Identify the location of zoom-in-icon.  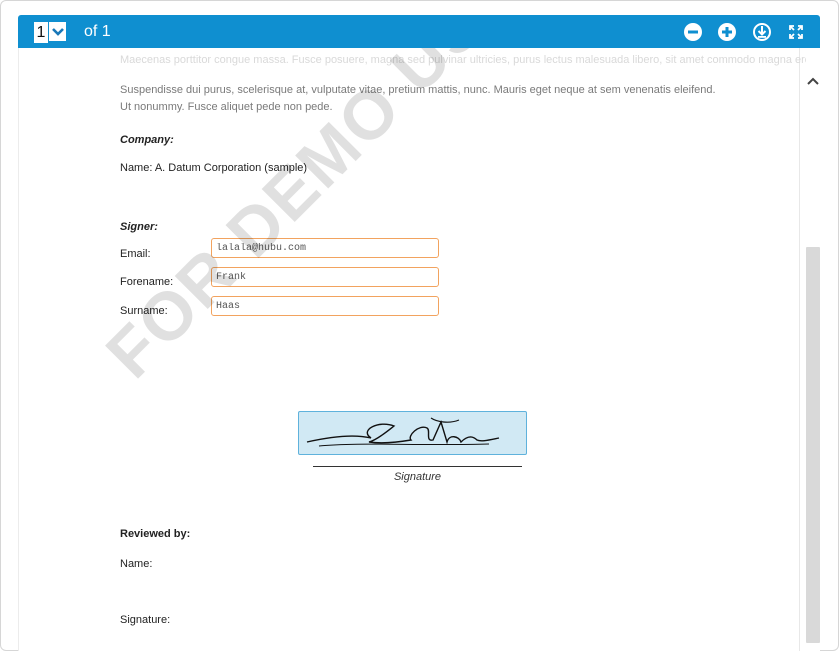
(727, 32).